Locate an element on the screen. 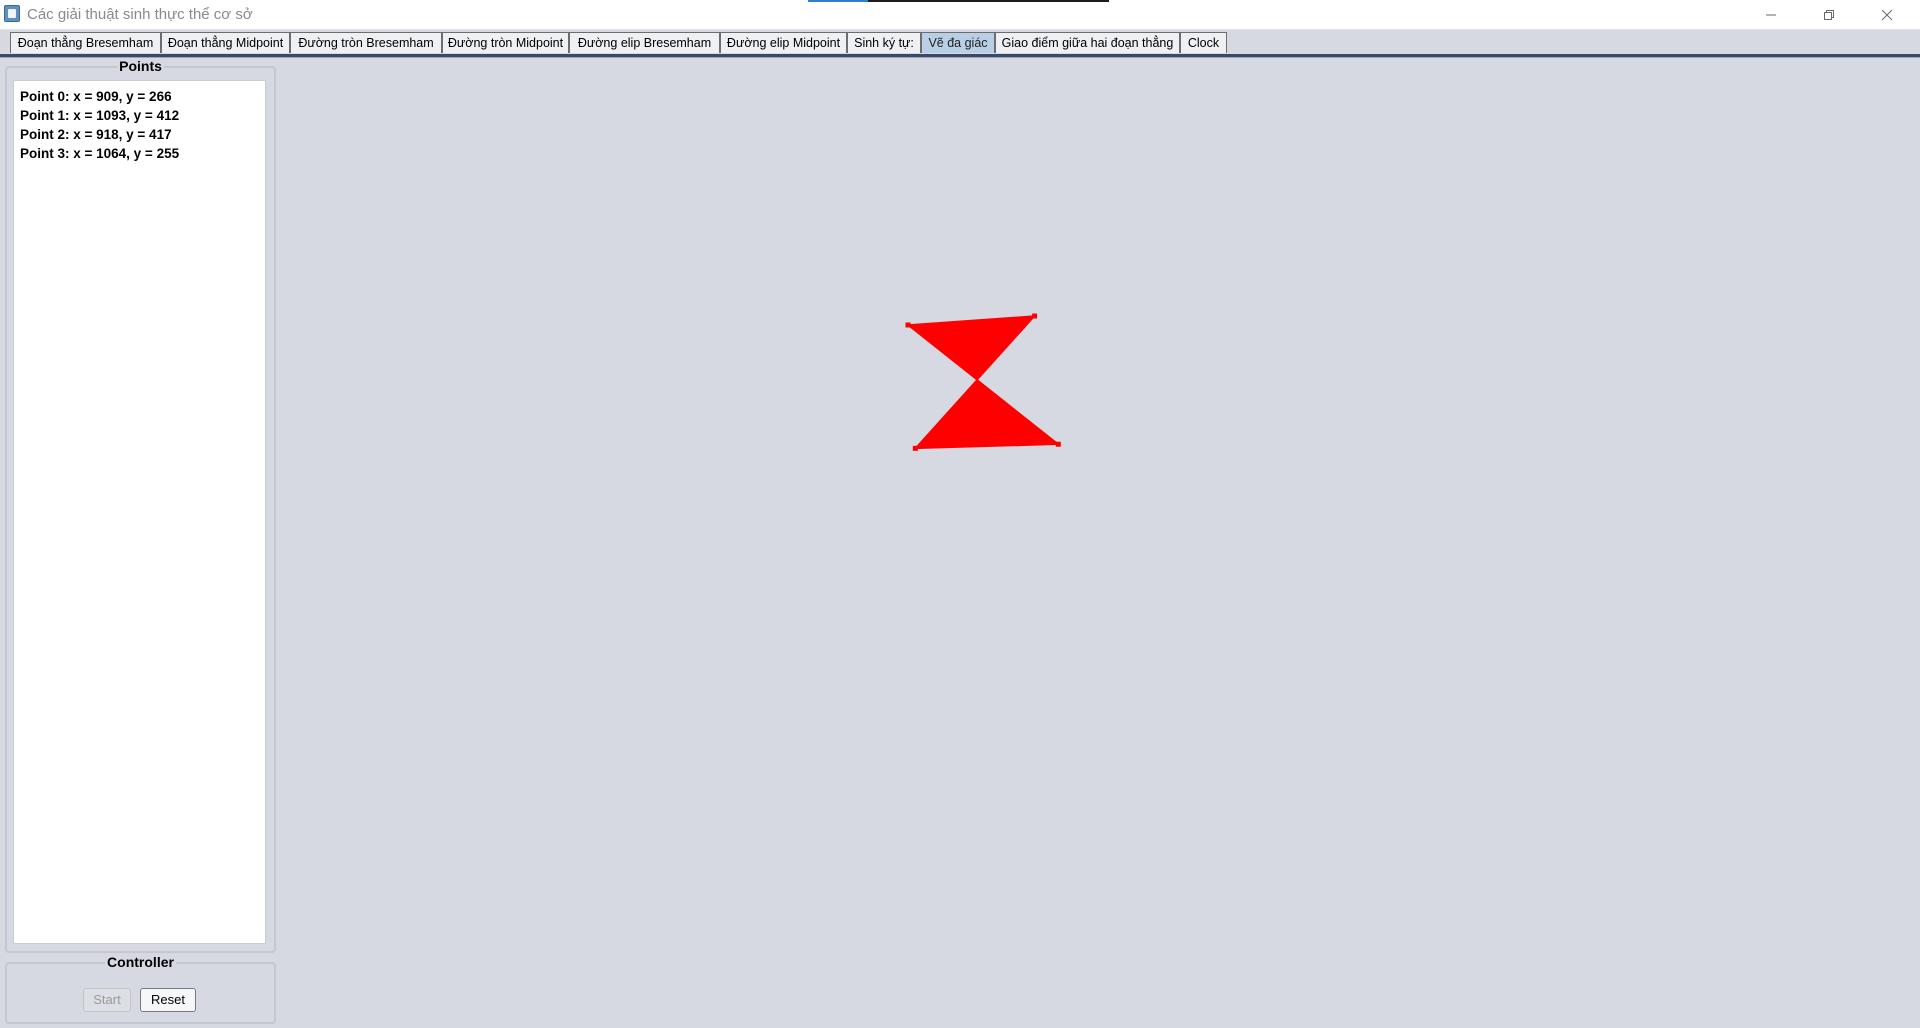 This screenshot has width=1920, height=1028. tab-giao-diem: Giao điểm giữa hai đoạn thẳng is located at coordinates (1087, 42).